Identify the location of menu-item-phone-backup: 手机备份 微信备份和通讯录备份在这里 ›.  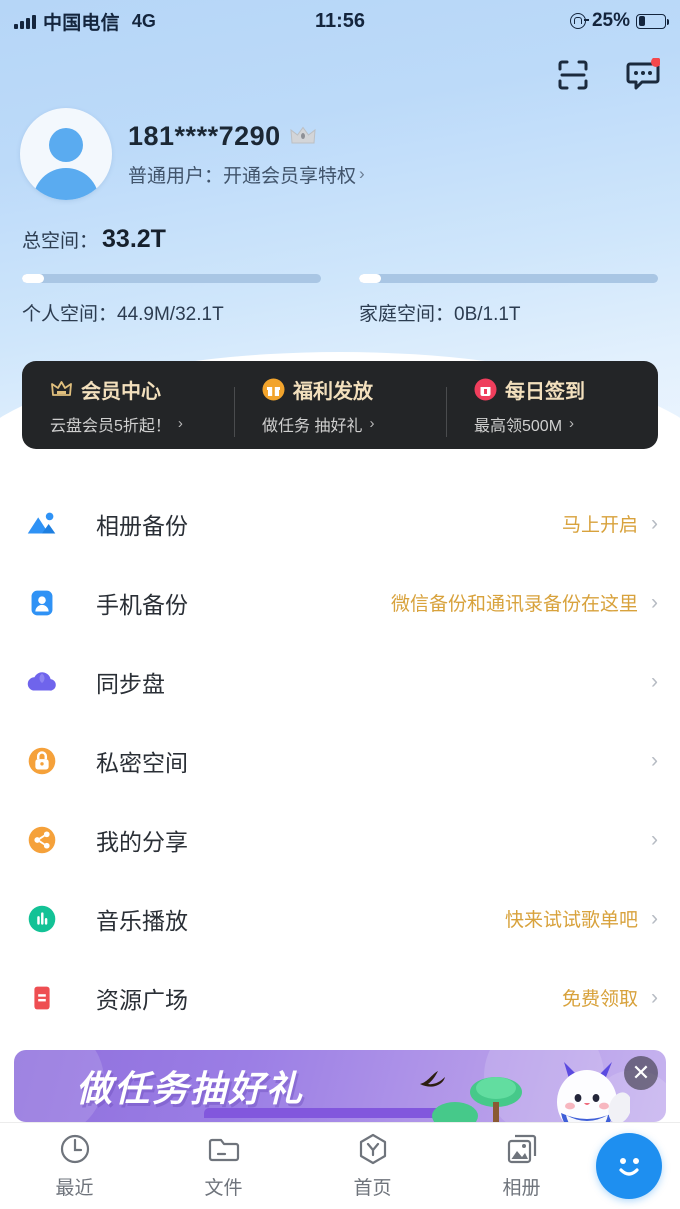
(340, 602).